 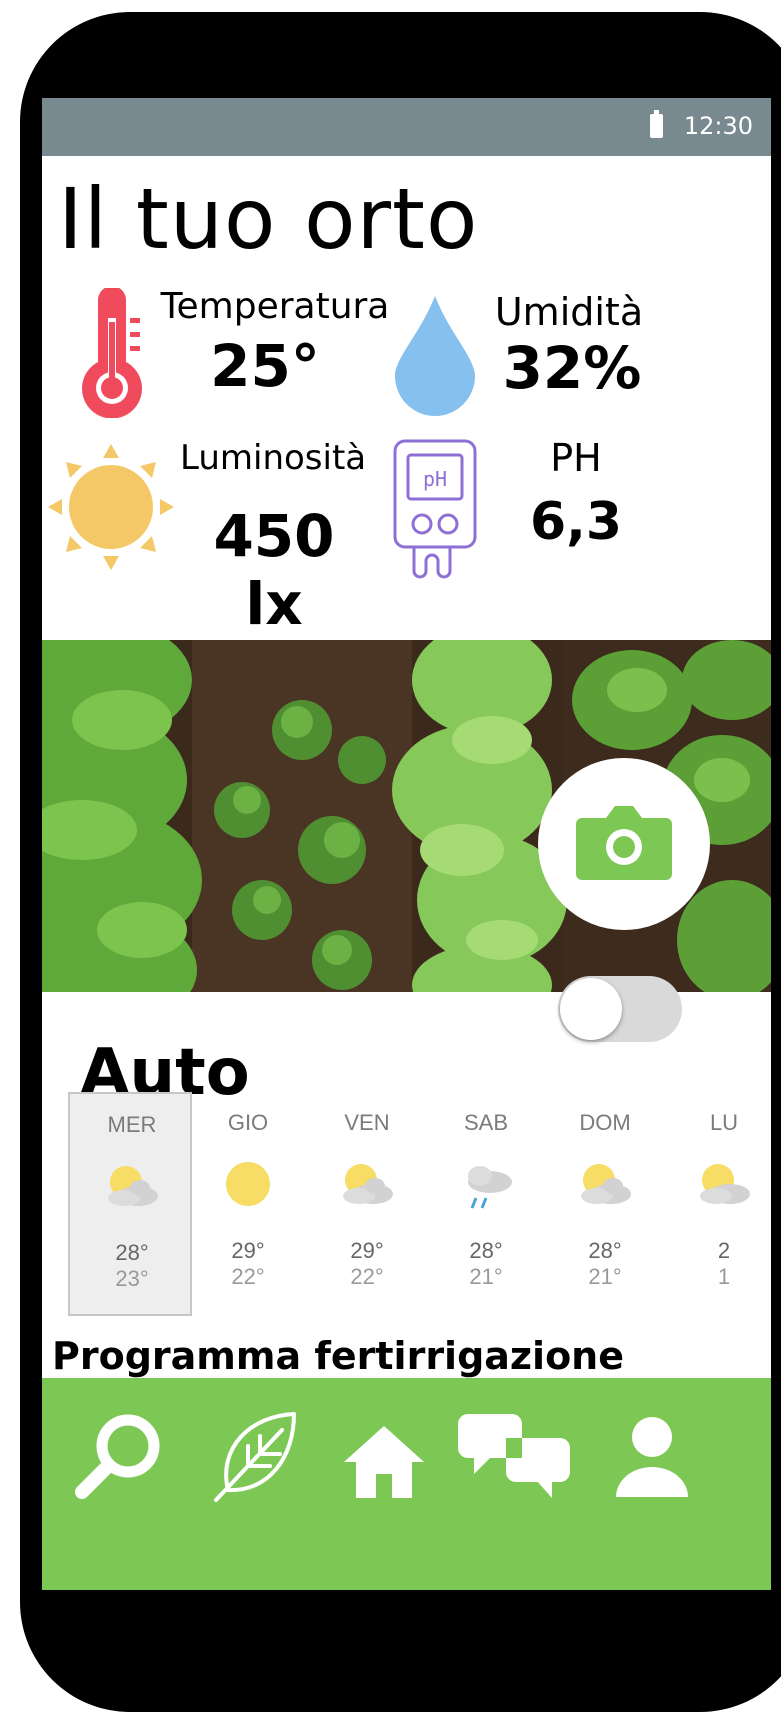 I want to click on page-title: Il tuo orto, so click(x=268, y=219).